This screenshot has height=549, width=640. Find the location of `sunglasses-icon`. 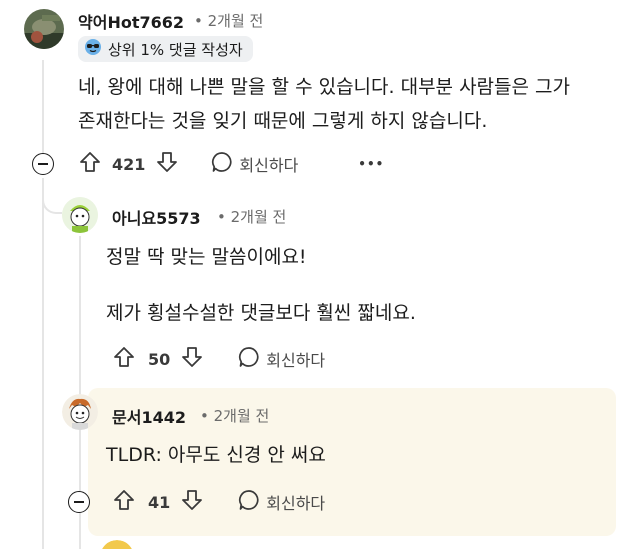

sunglasses-icon is located at coordinates (93, 49).